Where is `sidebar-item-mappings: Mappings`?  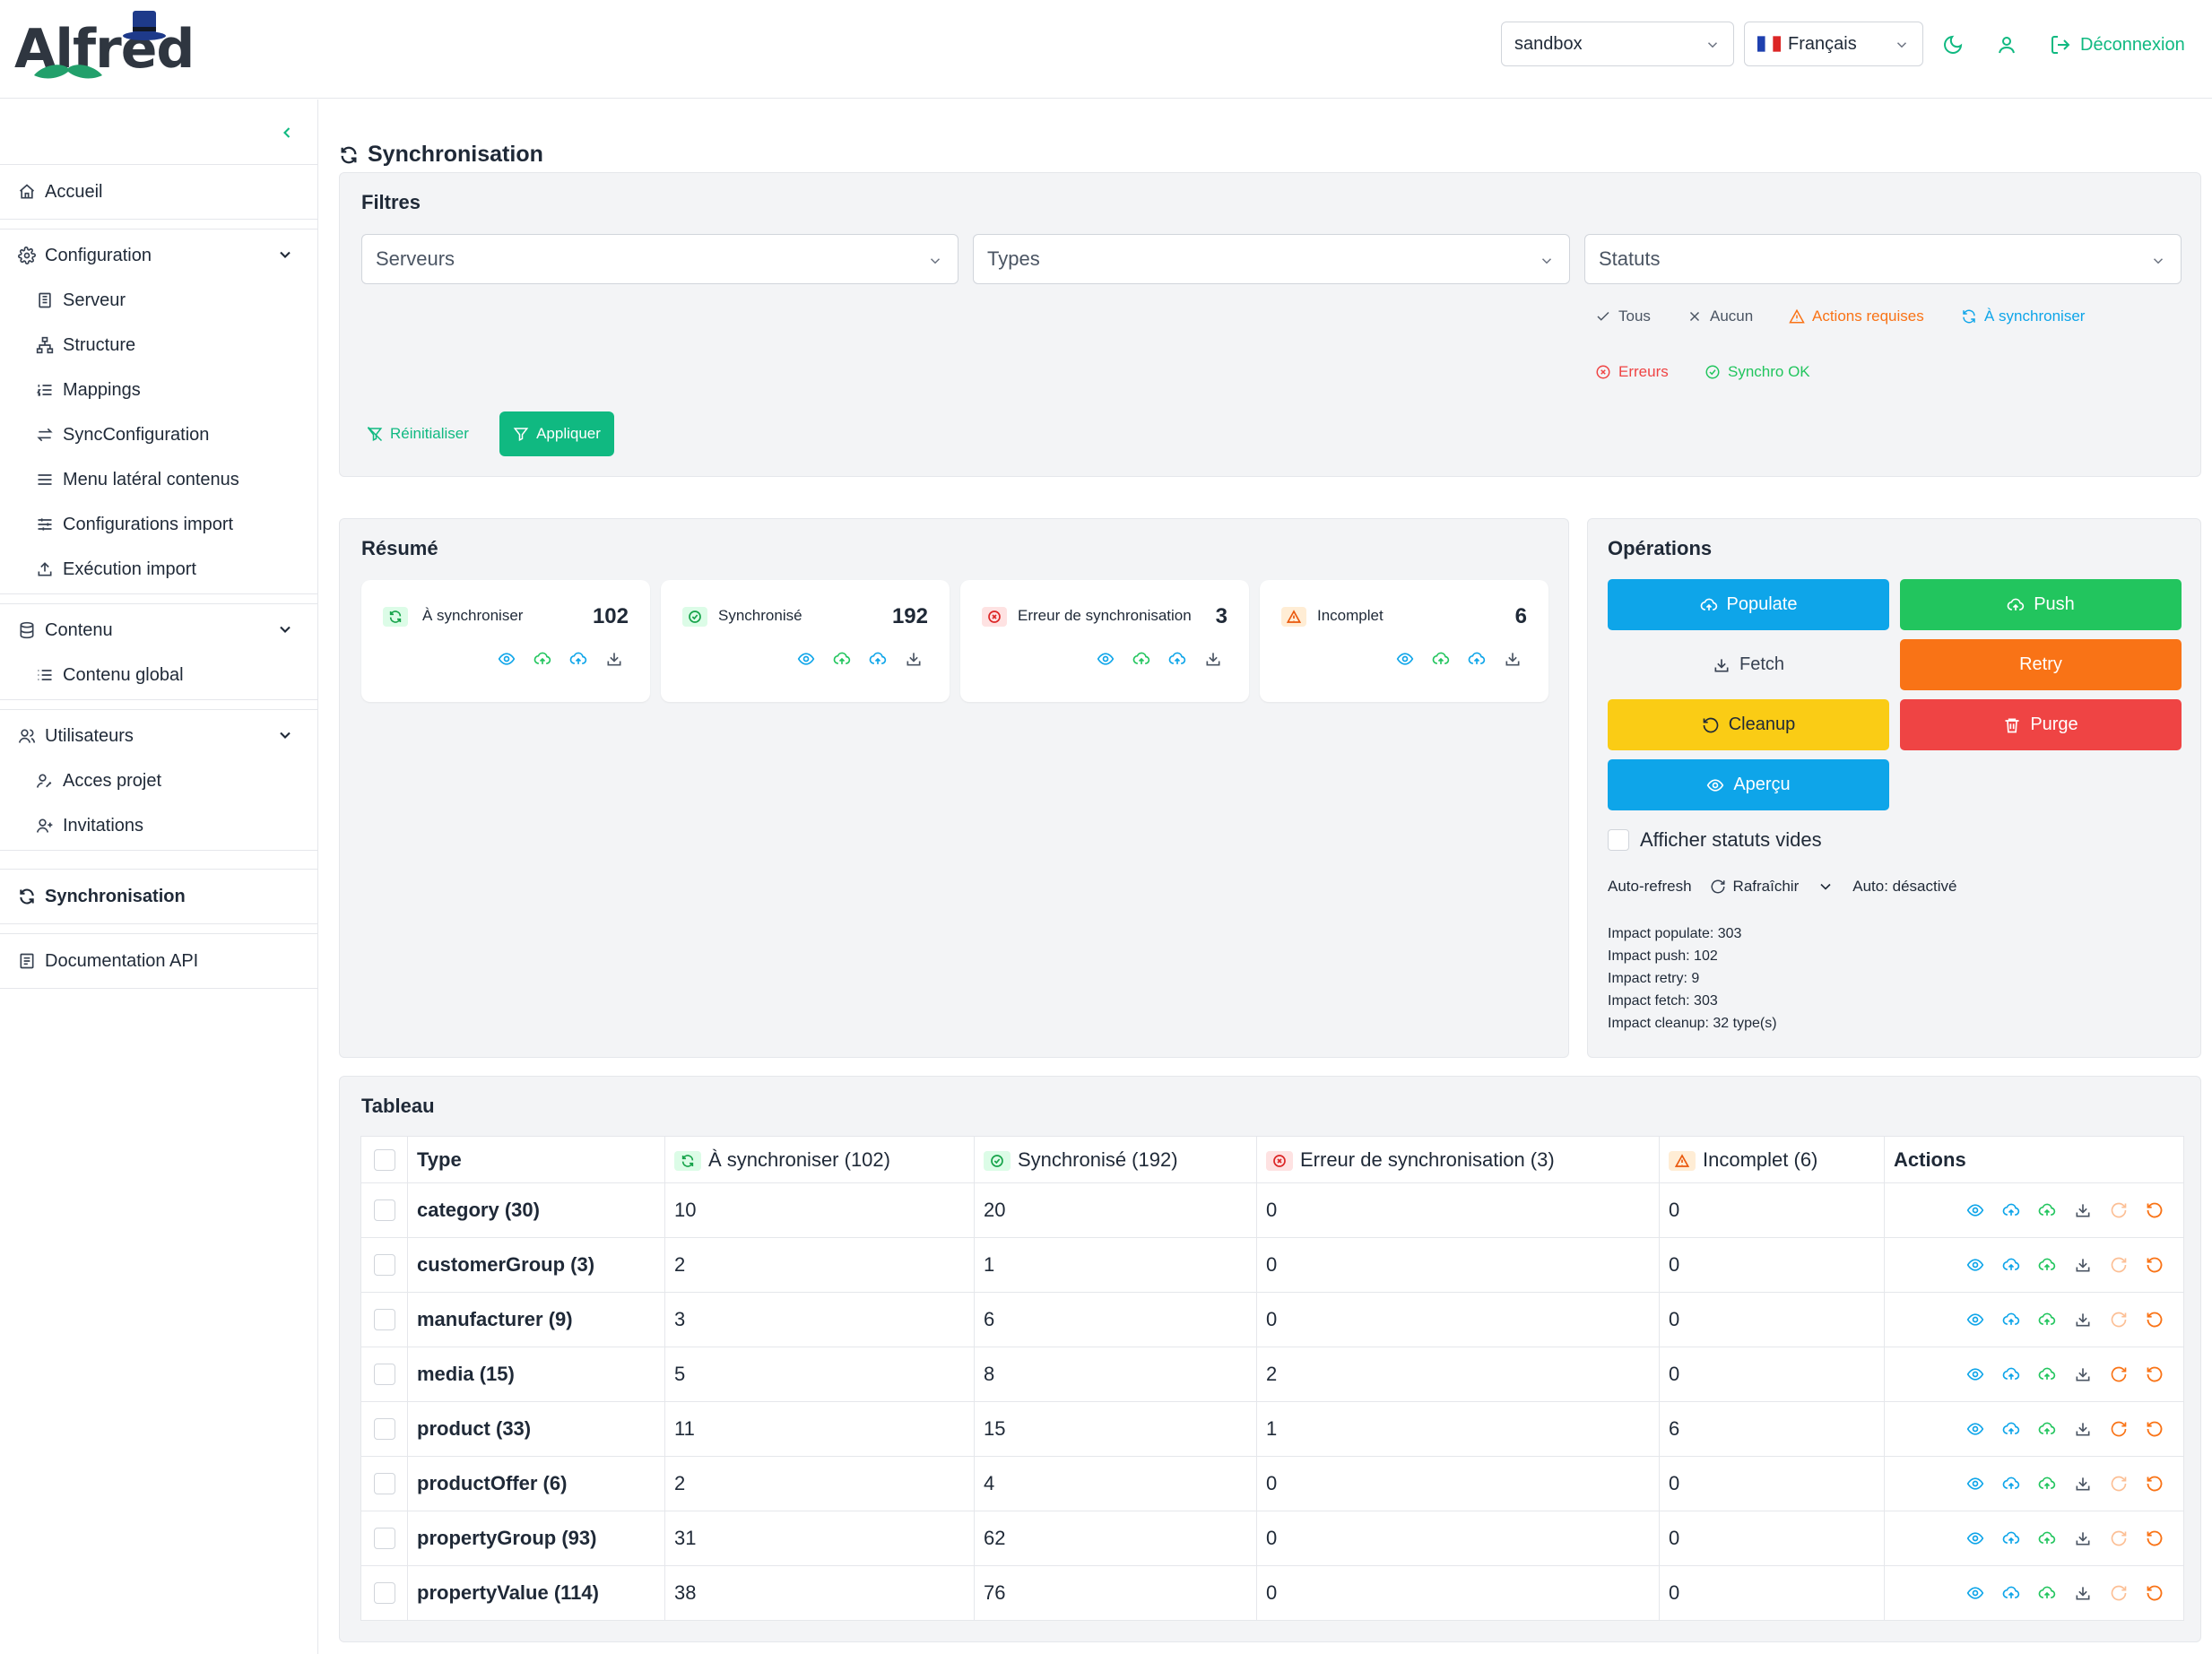
sidebar-item-mappings: Mappings is located at coordinates (88, 390).